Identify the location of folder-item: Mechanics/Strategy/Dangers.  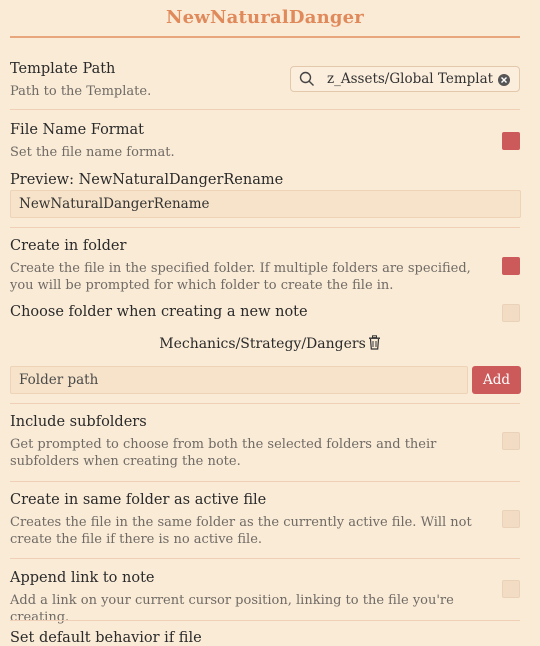
(270, 345).